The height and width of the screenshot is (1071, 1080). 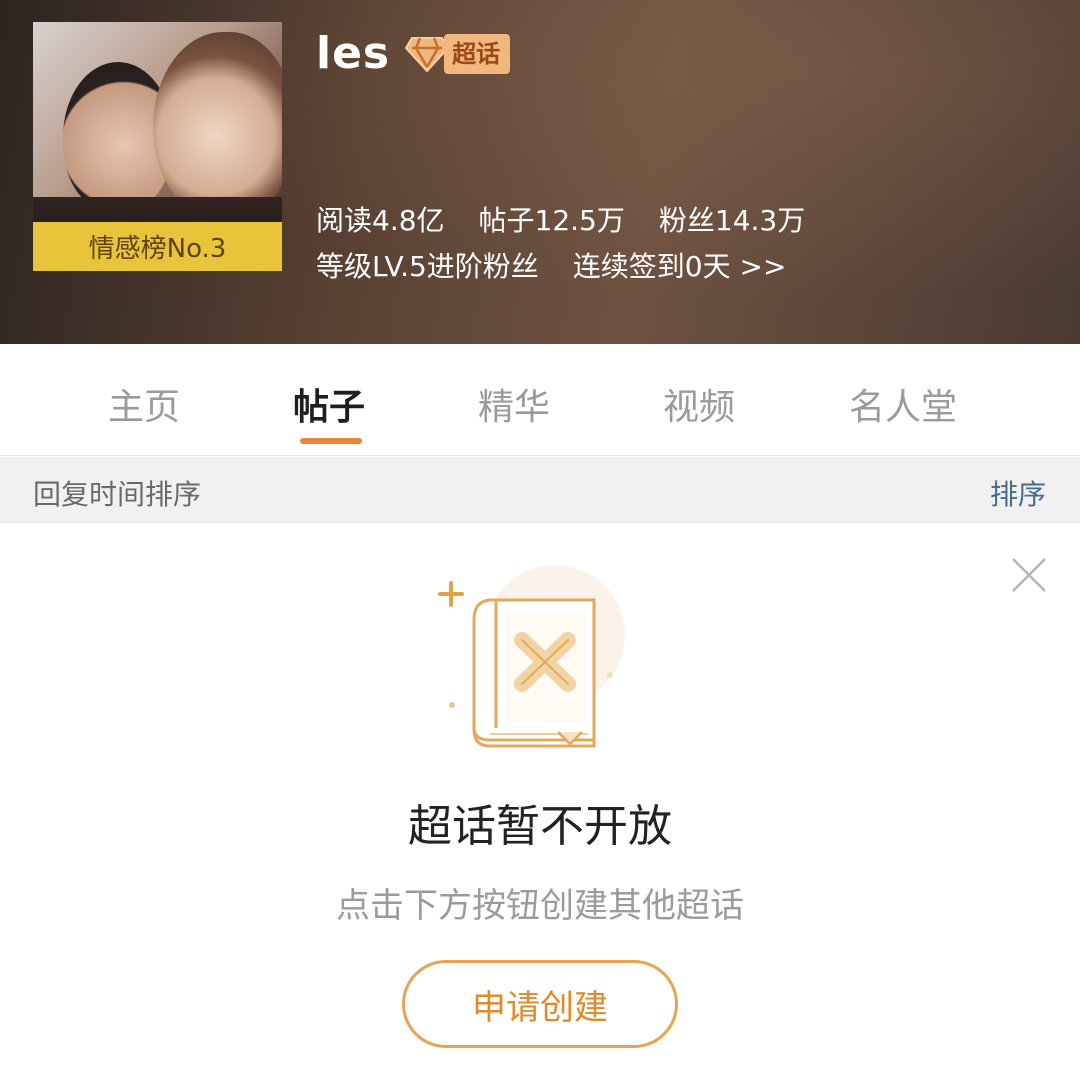 I want to click on apply-create-button: 申请创建, so click(x=540, y=1004).